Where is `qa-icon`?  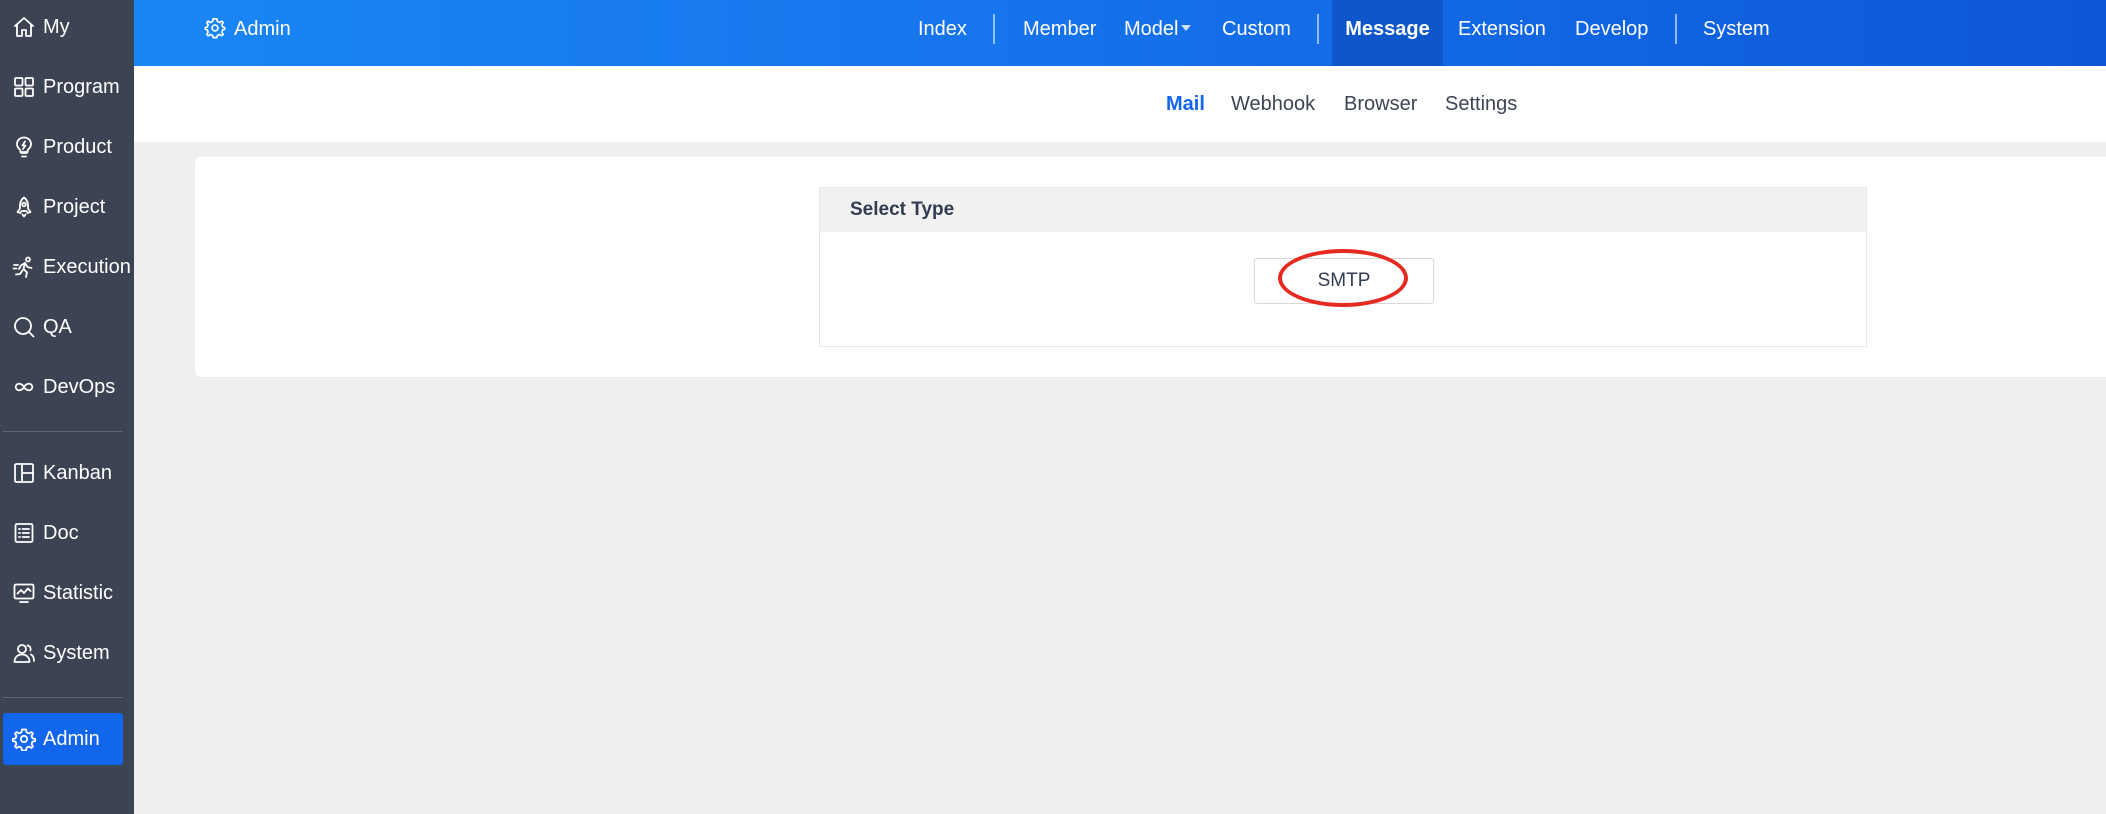
qa-icon is located at coordinates (24, 327).